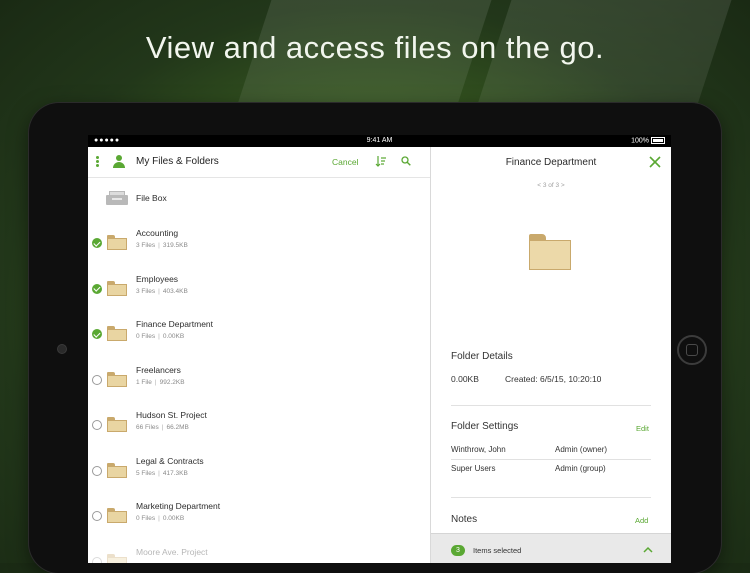 The height and width of the screenshot is (573, 750). Describe the element at coordinates (485, 426) in the screenshot. I see `folder-settings-heading: Folder Settings` at that location.